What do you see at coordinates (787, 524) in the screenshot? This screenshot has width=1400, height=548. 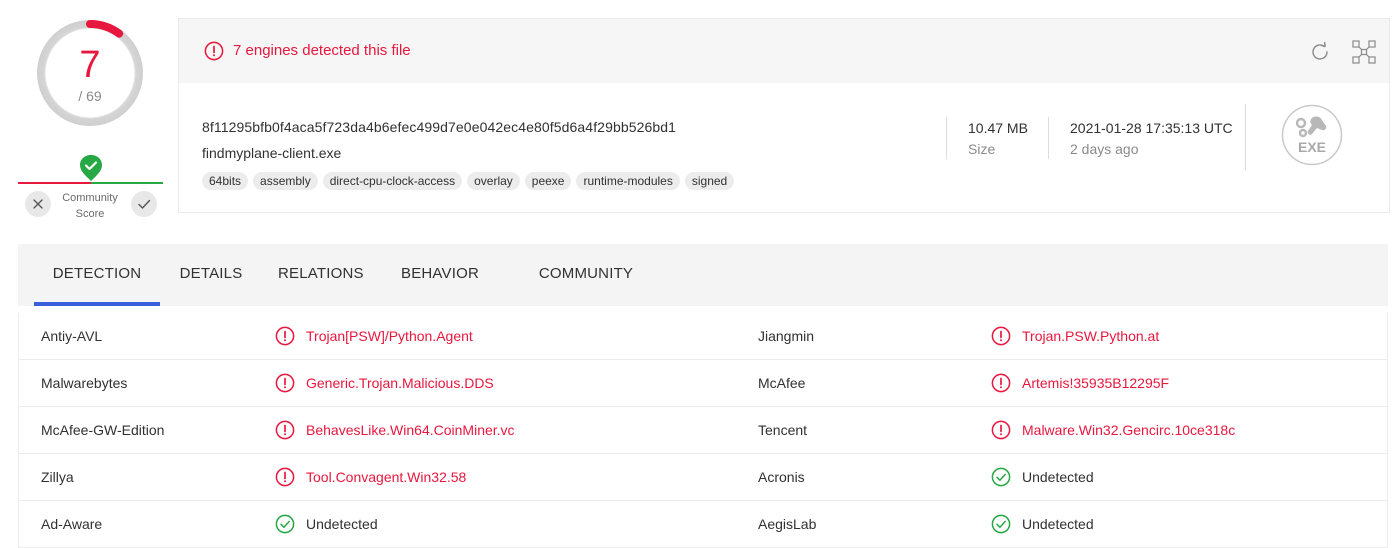 I see `engine-name: AegisLab` at bounding box center [787, 524].